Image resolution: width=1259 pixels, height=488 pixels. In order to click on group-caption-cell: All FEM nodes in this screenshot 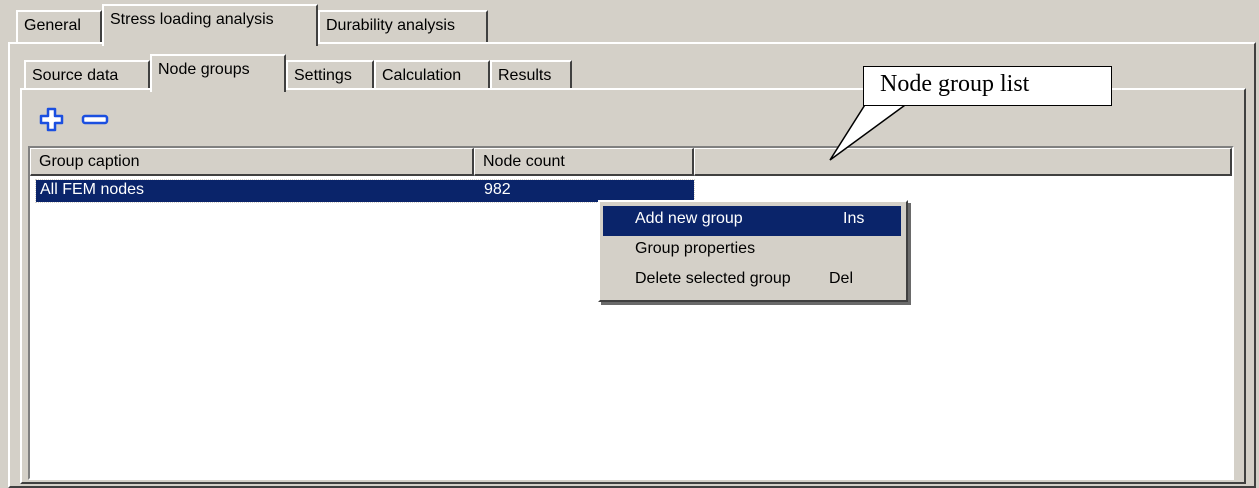, I will do `click(92, 189)`.